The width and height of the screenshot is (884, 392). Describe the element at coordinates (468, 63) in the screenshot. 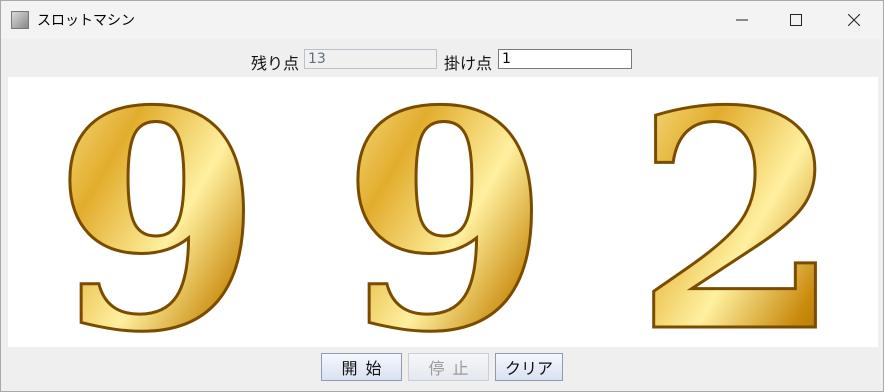

I see `bet-points-label: 掛け点` at that location.